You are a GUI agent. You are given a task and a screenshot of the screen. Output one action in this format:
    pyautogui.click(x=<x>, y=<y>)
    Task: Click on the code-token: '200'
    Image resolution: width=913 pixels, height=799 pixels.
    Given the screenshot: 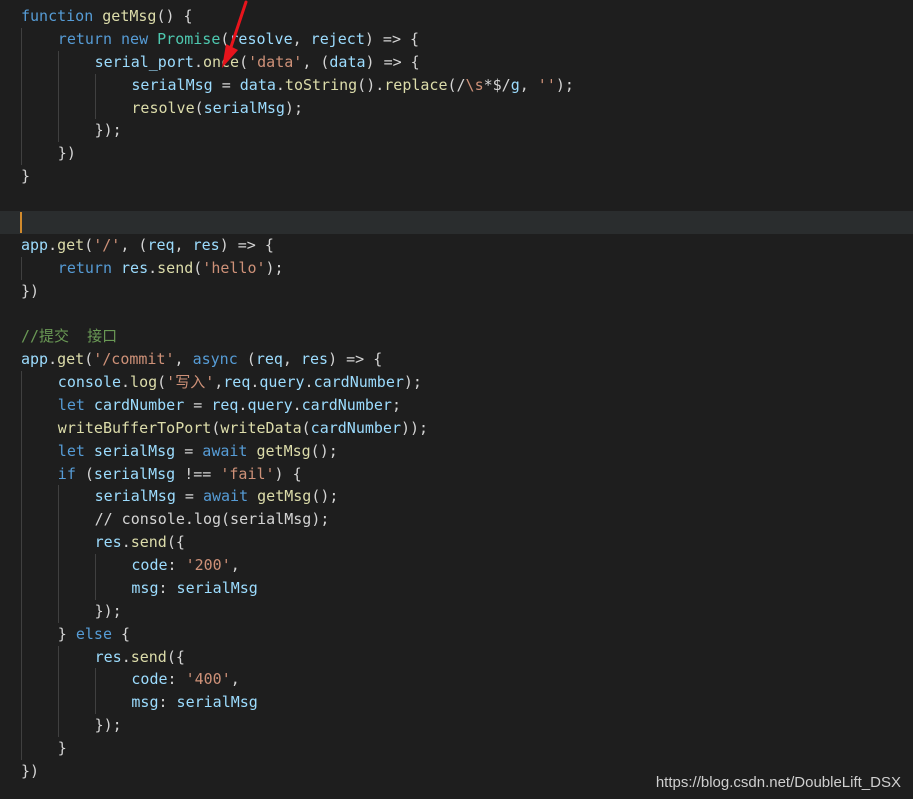 What is the action you would take?
    pyautogui.click(x=208, y=565)
    